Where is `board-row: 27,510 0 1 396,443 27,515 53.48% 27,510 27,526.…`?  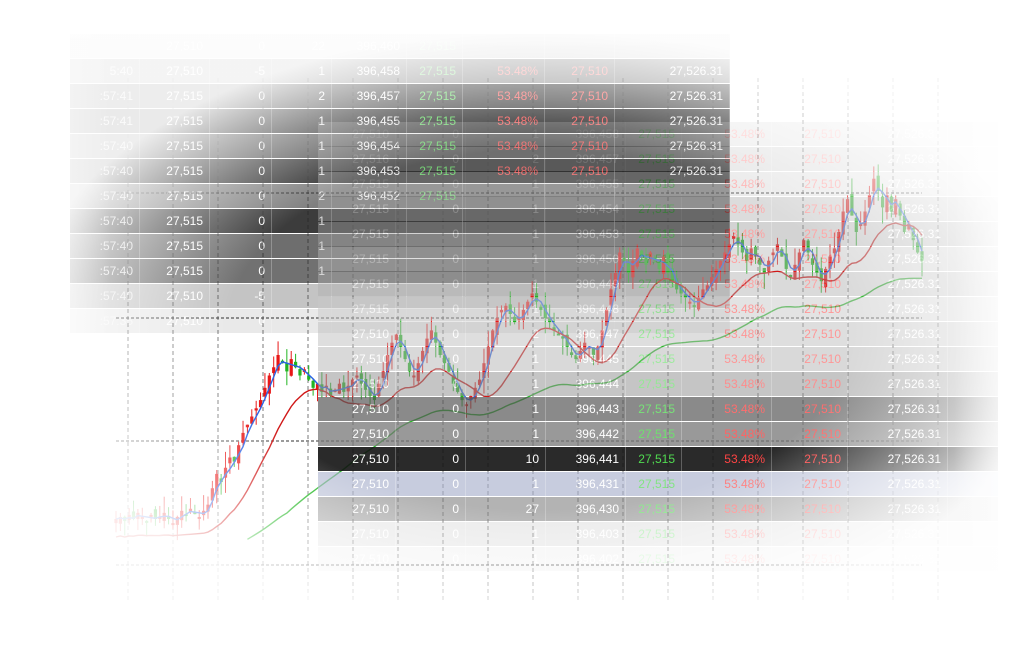
board-row: 27,510 0 1 396,443 27,515 53.48% 27,510 27,526.… is located at coordinates (658, 409).